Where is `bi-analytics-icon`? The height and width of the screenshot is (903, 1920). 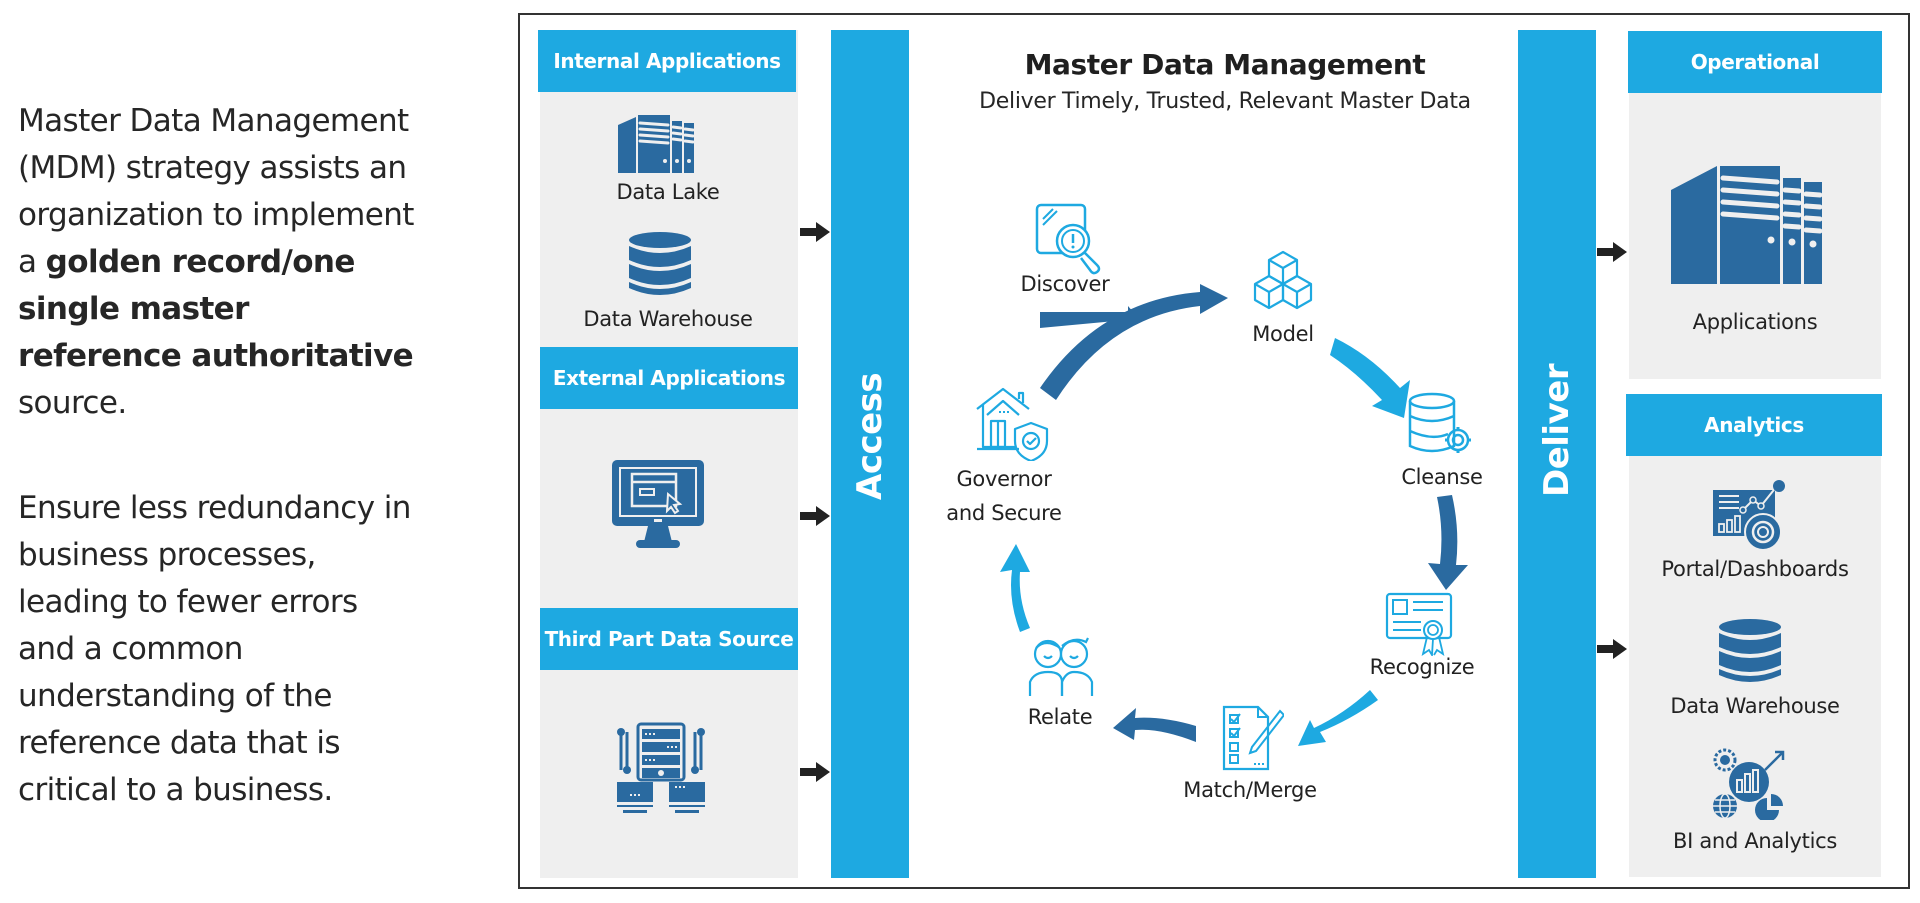 bi-analytics-icon is located at coordinates (1751, 784).